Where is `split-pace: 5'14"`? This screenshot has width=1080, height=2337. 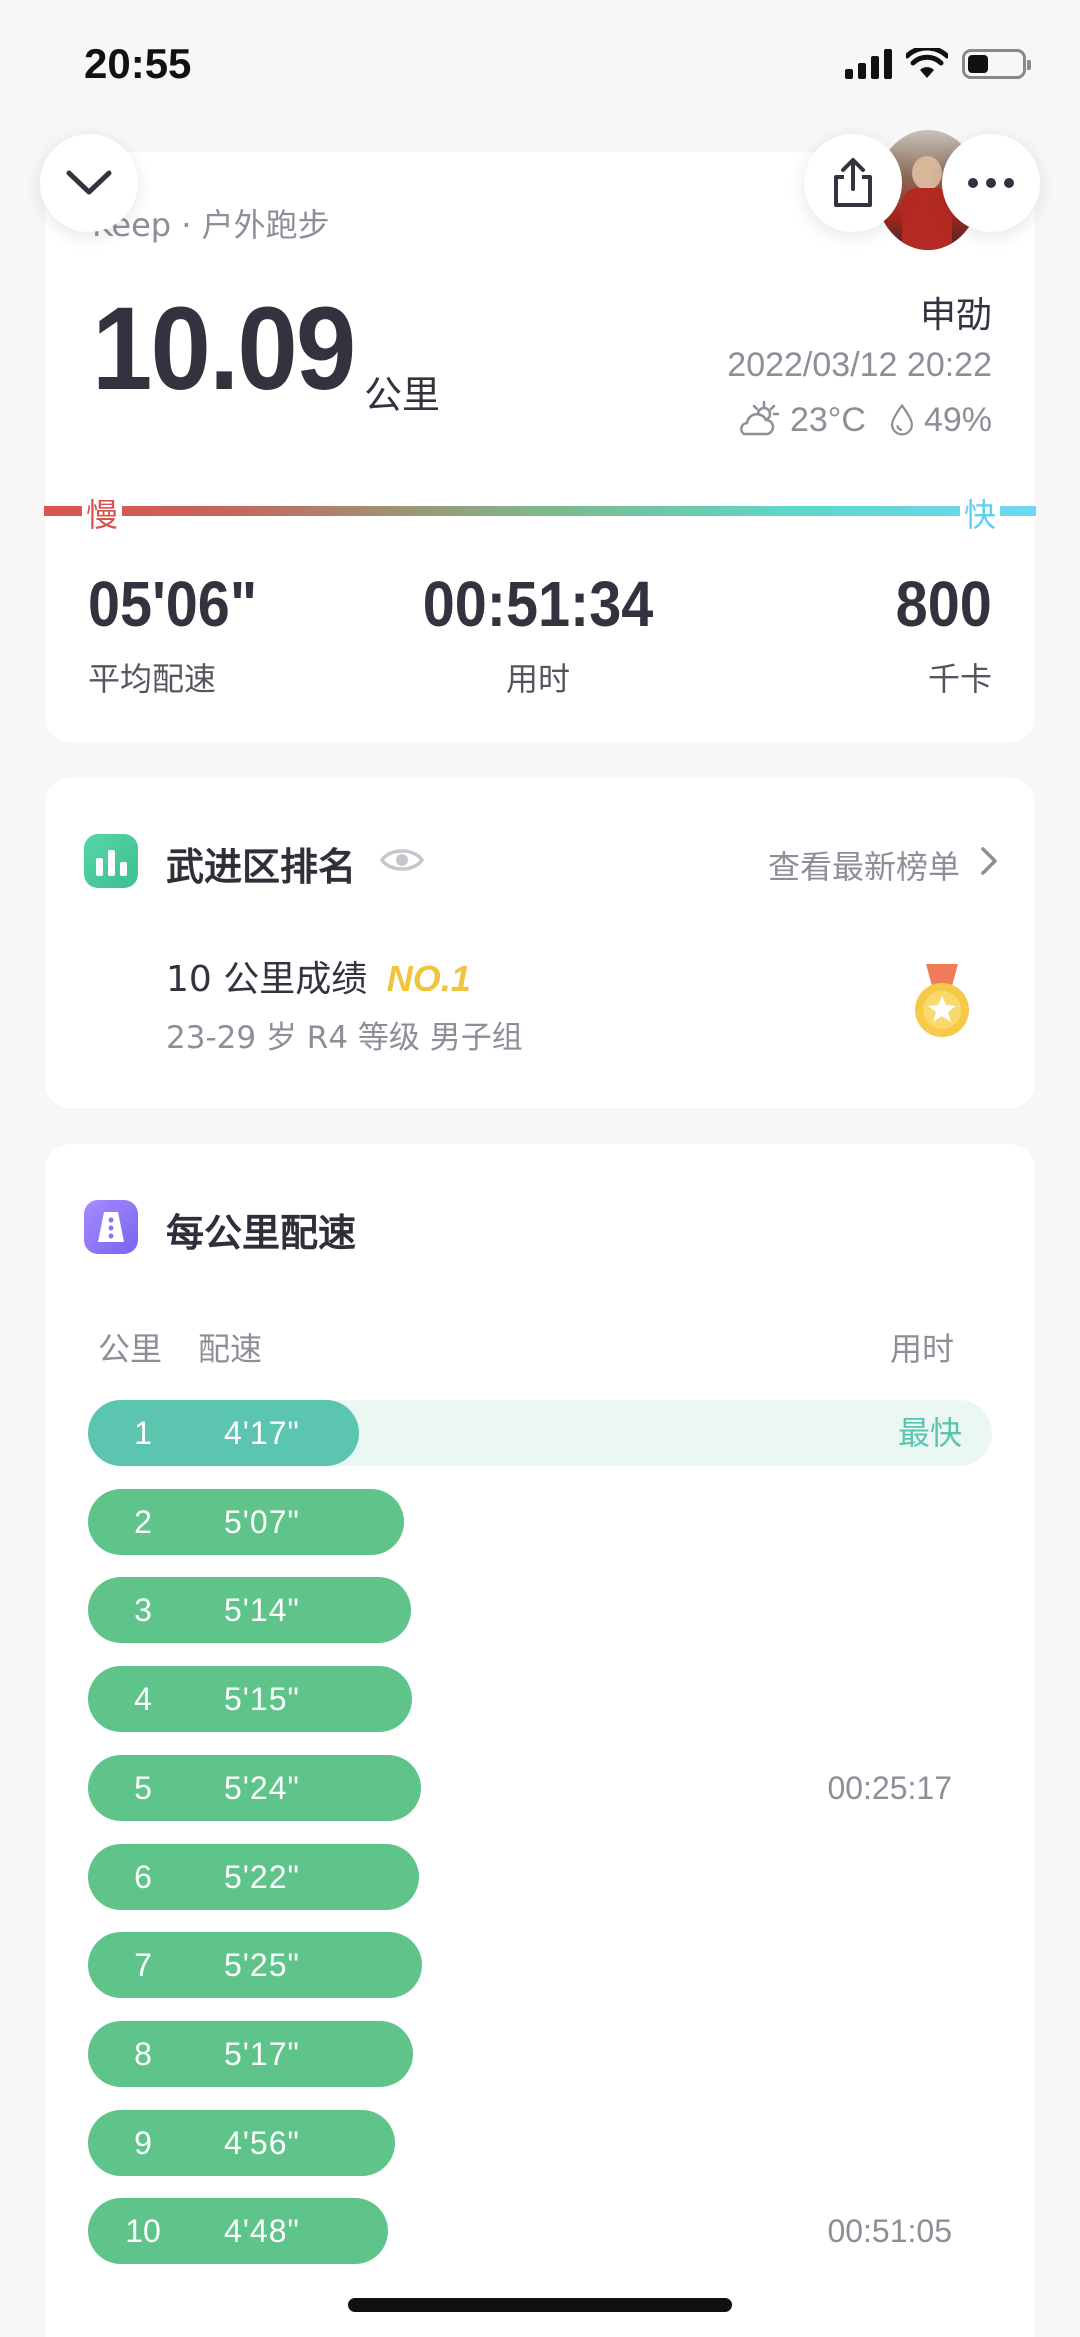
split-pace: 5'14" is located at coordinates (262, 1610).